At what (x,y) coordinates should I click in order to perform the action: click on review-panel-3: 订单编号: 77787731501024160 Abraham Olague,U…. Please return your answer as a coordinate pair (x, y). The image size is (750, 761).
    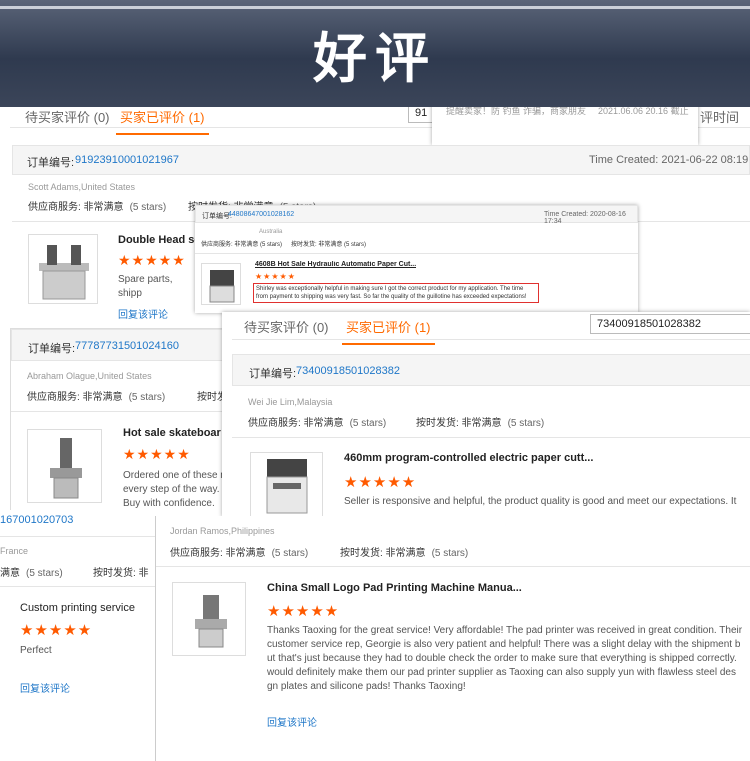
    Looking at the image, I should click on (117, 423).